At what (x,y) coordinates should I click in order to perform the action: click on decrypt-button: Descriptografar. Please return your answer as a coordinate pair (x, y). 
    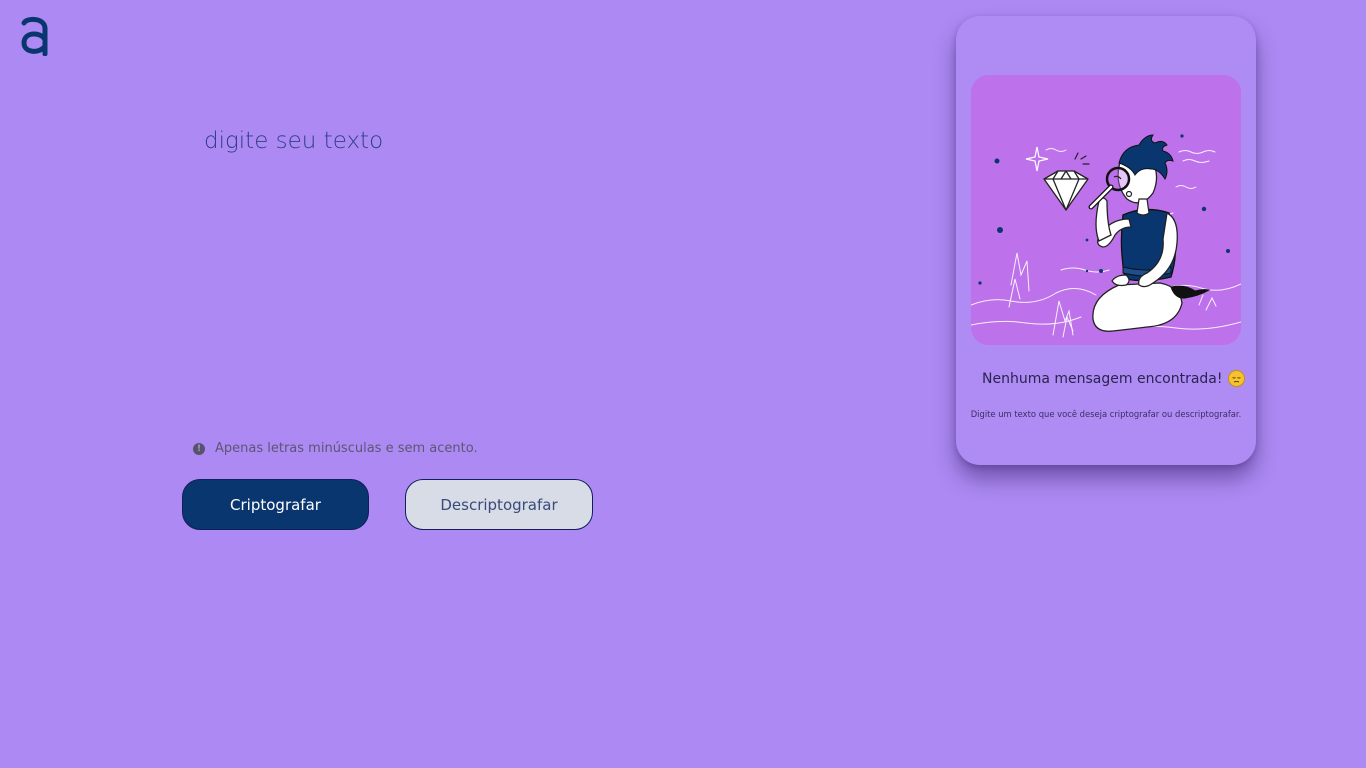
    Looking at the image, I should click on (499, 504).